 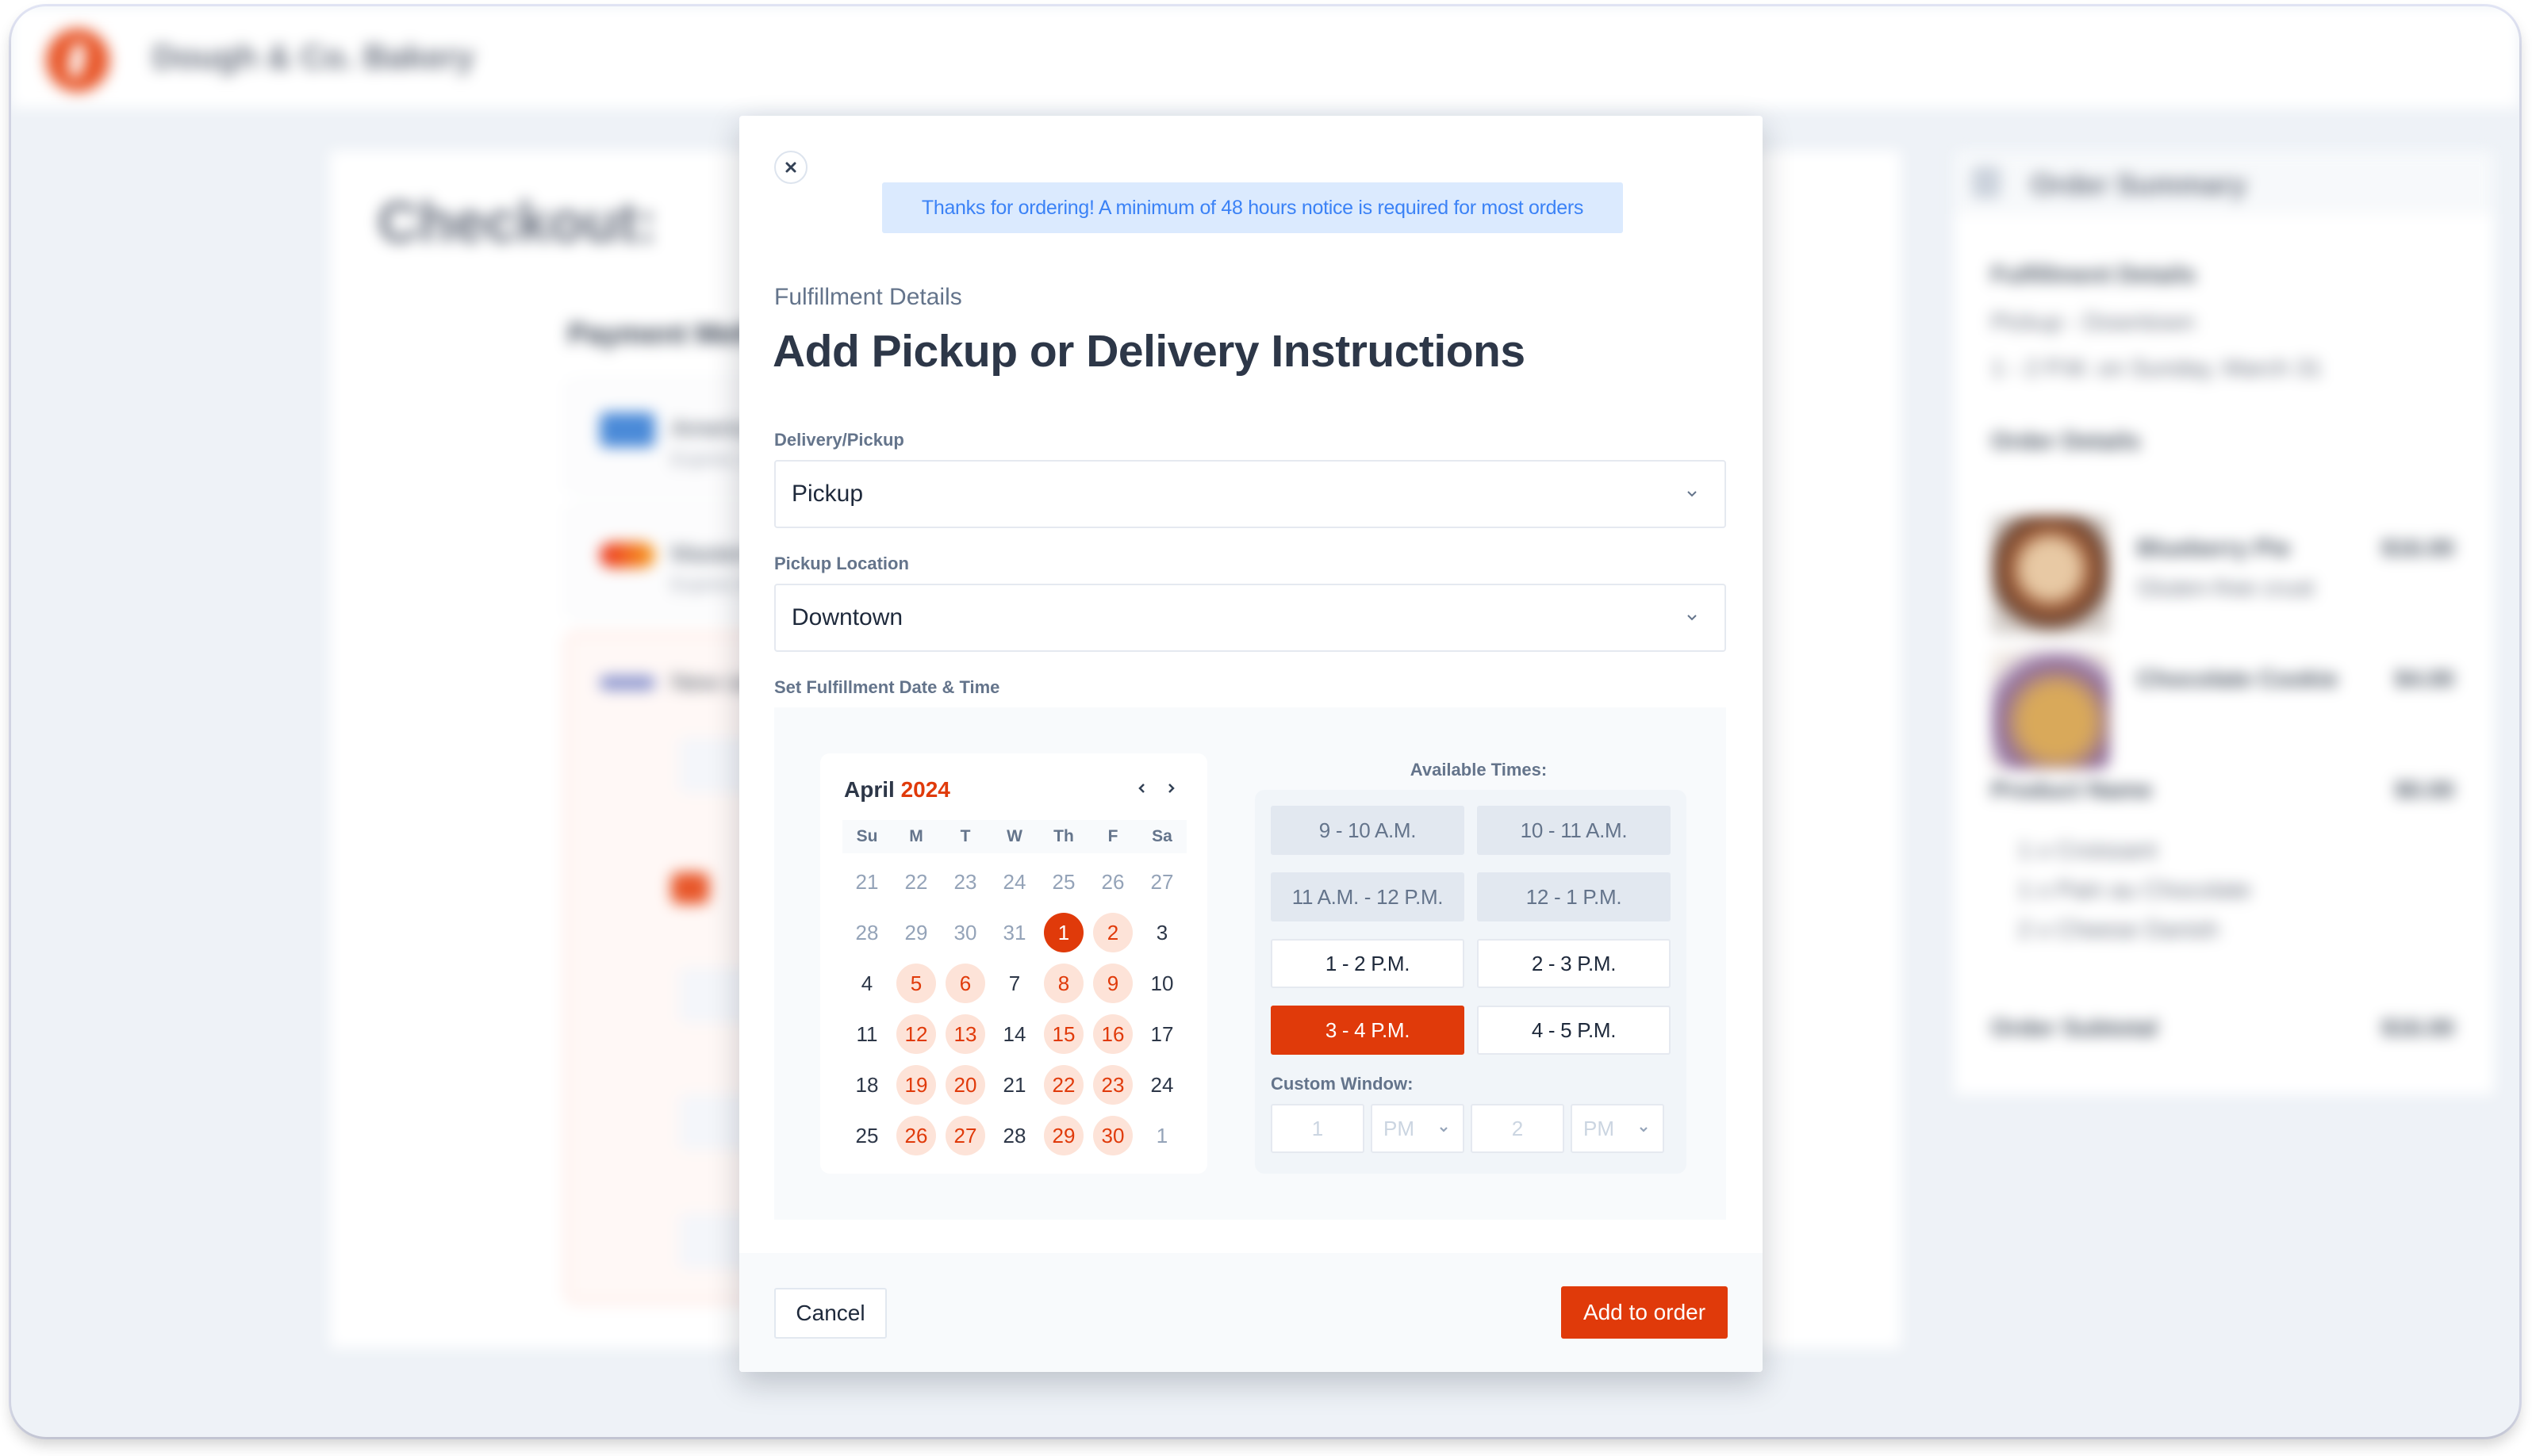 I want to click on calendar-day-number: 18, so click(x=867, y=1084).